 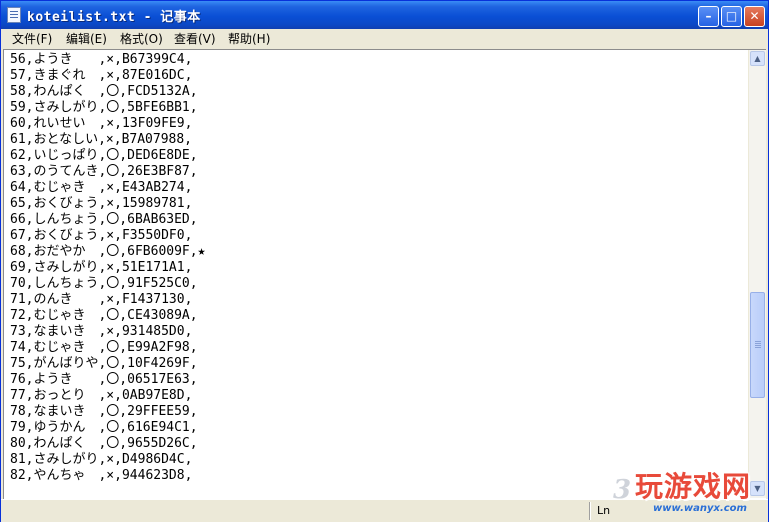 What do you see at coordinates (101, 59) in the screenshot?
I see `text-line: 56,ようき ,×,B67399C4,` at bounding box center [101, 59].